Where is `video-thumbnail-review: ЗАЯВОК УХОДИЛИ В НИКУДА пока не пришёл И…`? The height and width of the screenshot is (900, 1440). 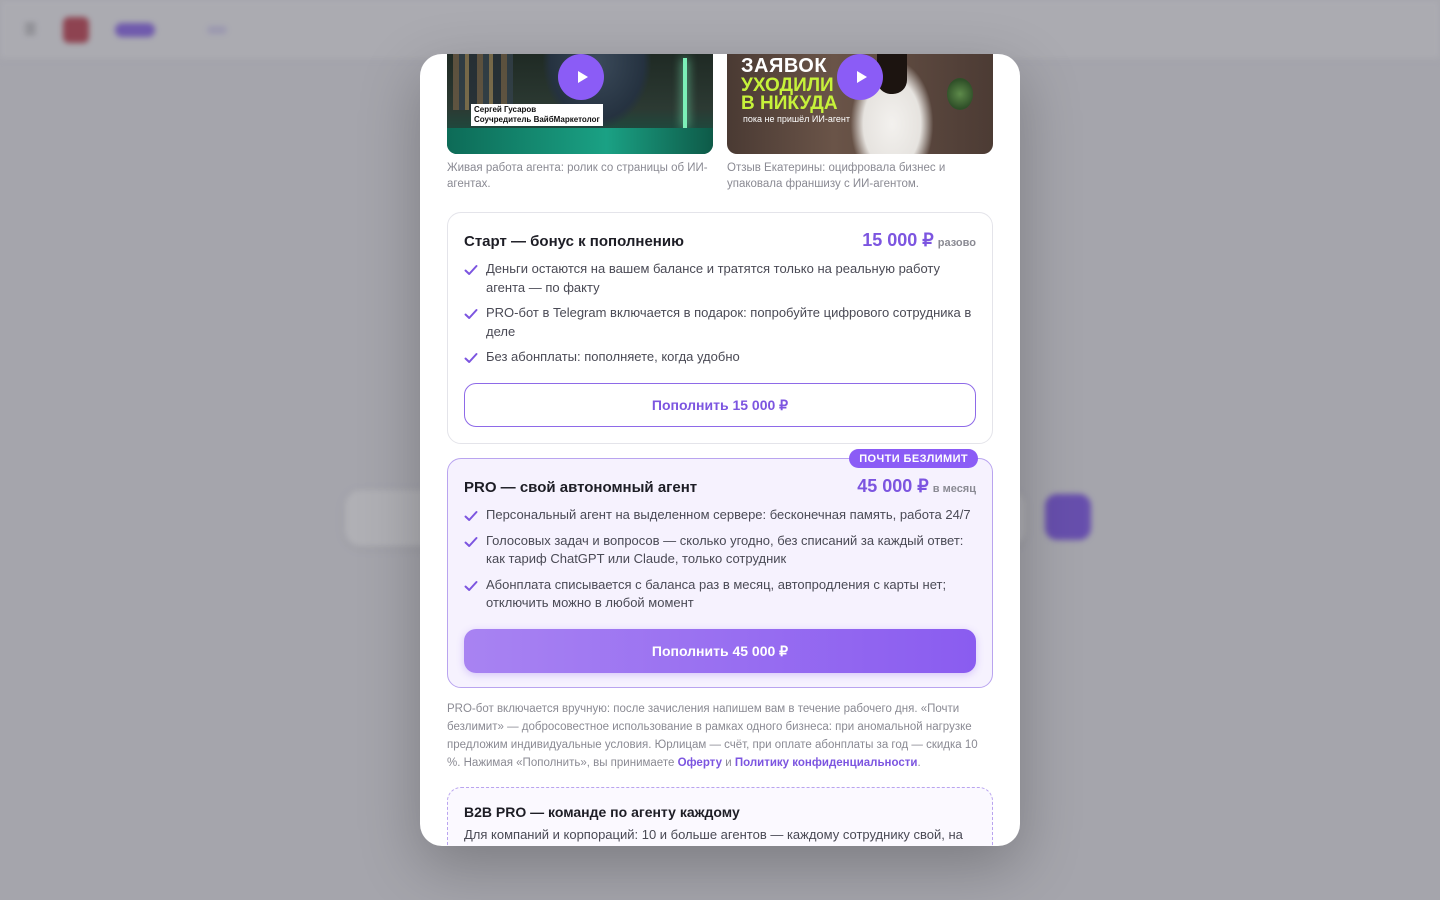 video-thumbnail-review: ЗАЯВОК УХОДИЛИ В НИКУДА пока не пришёл И… is located at coordinates (860, 104).